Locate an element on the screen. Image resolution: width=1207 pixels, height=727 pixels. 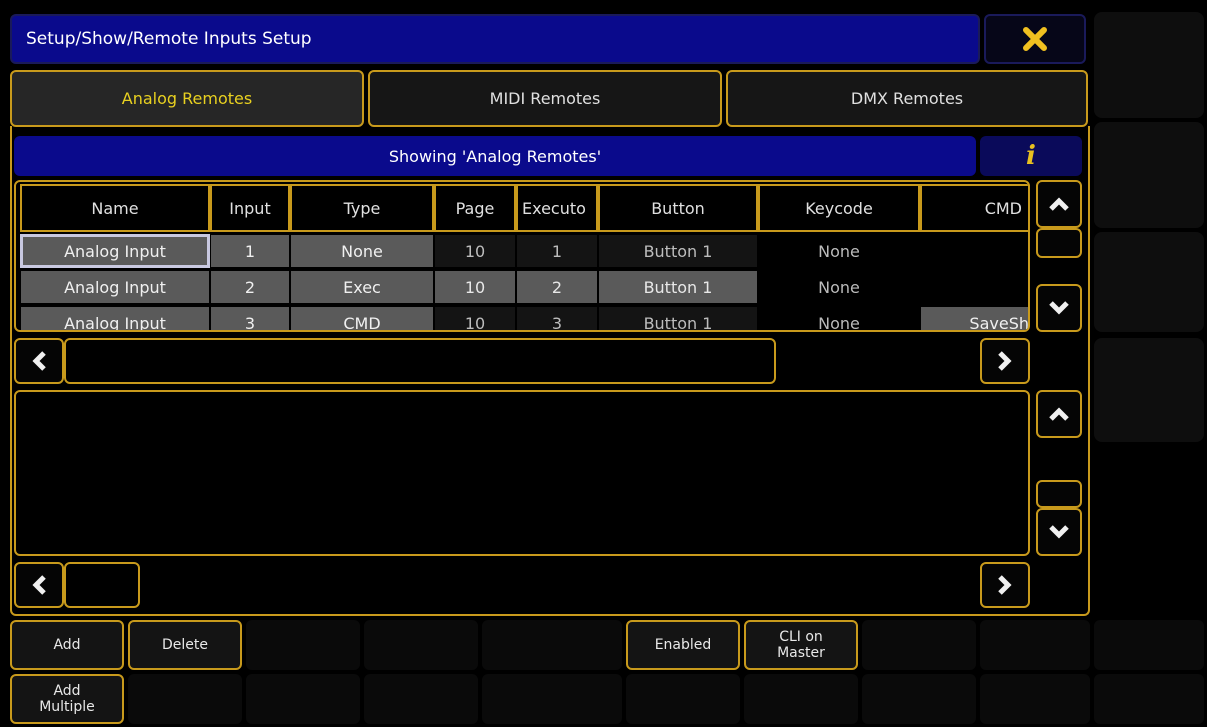
header-label: Input is located at coordinates (250, 208).